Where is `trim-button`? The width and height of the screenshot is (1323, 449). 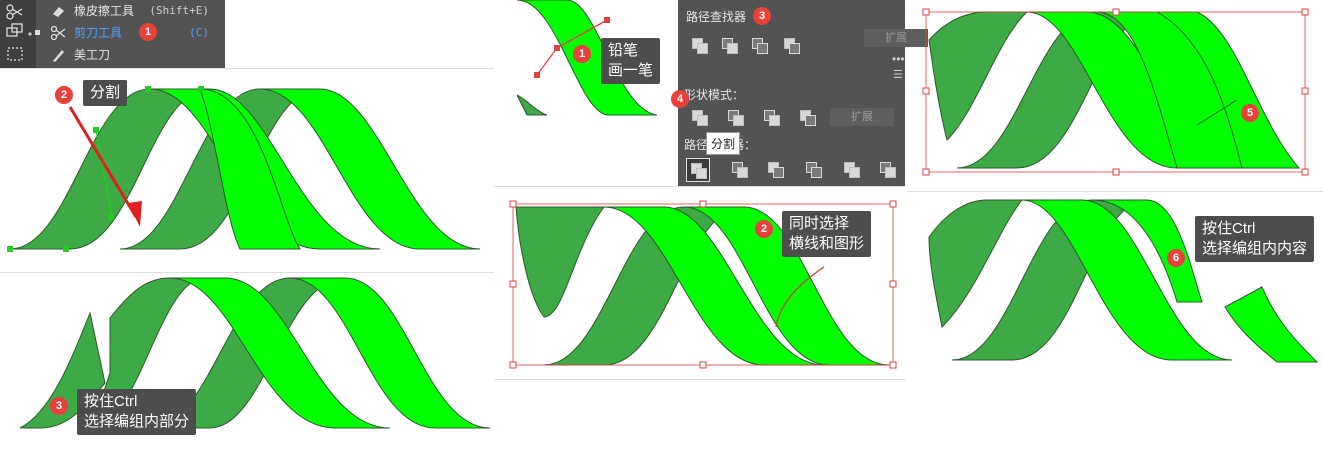
trim-button is located at coordinates (739, 169).